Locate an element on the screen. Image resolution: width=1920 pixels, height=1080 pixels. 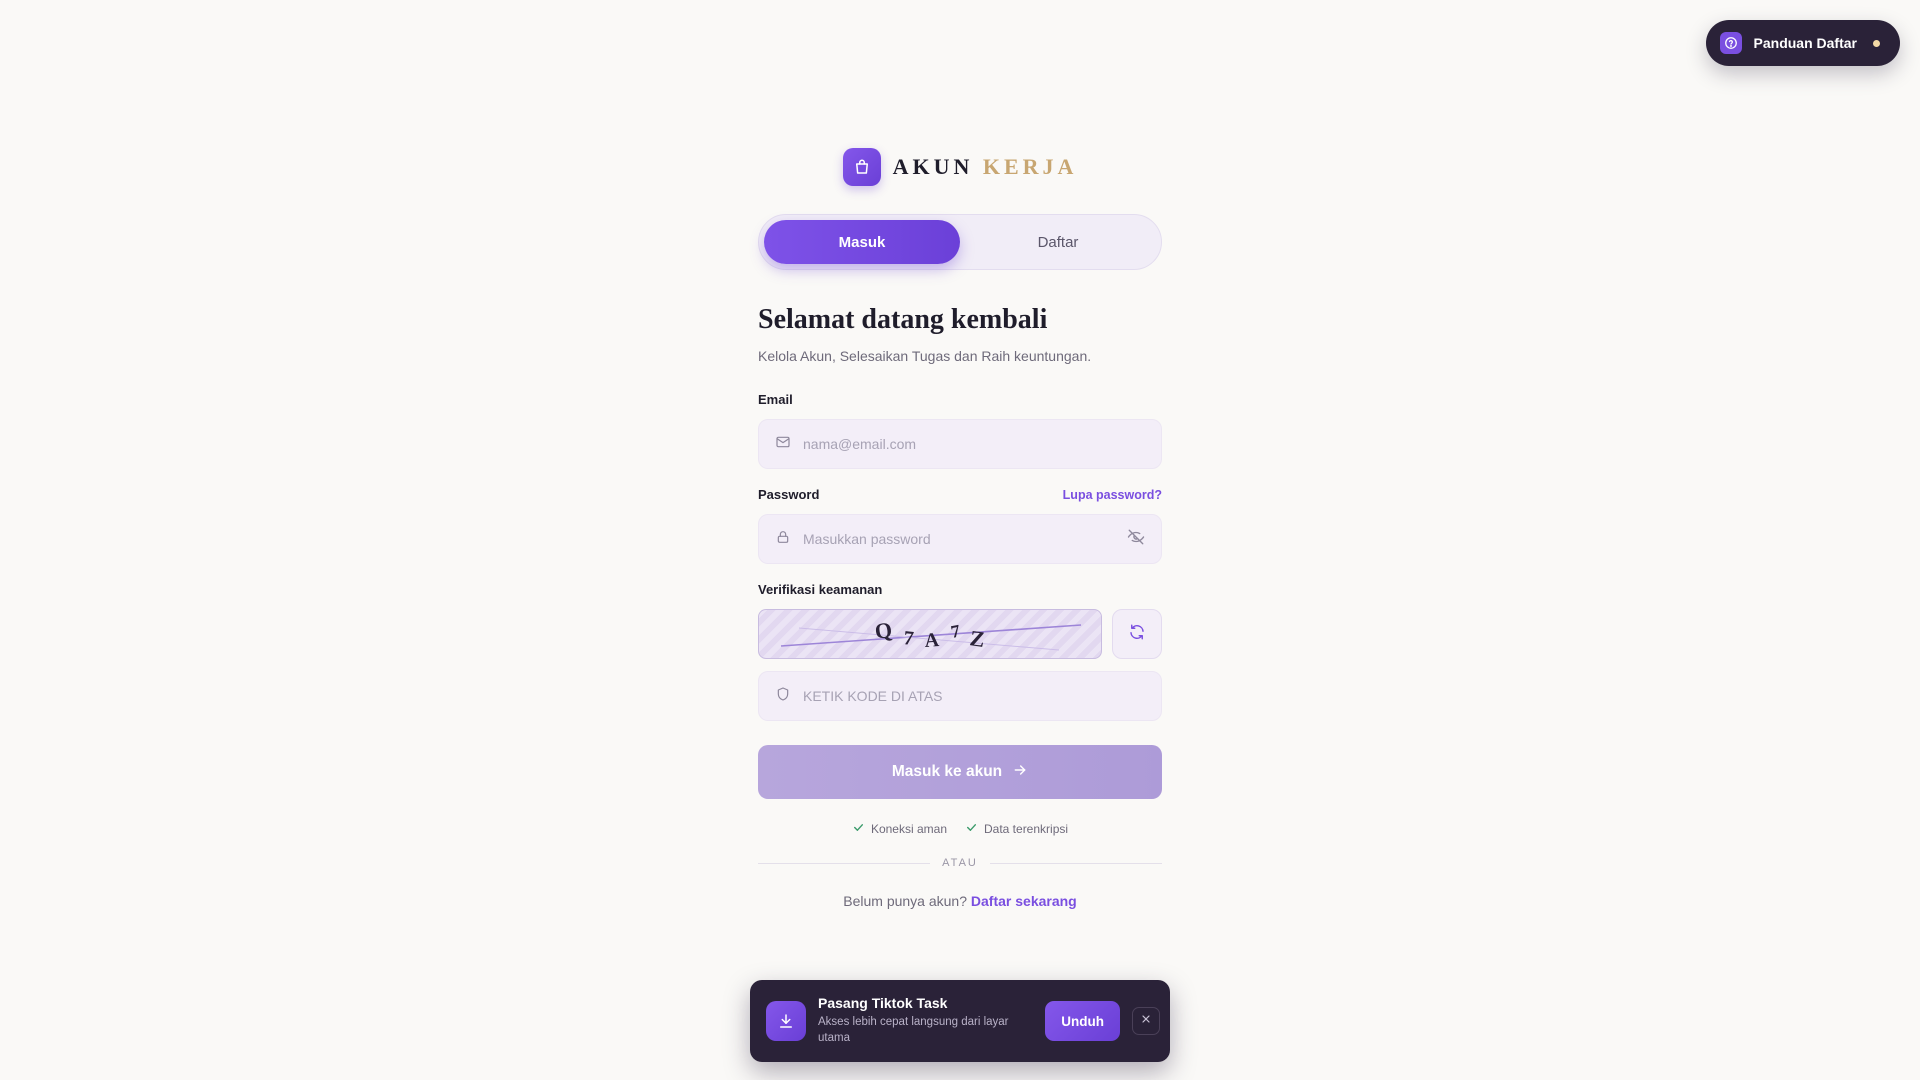
mail-icon is located at coordinates (783, 444).